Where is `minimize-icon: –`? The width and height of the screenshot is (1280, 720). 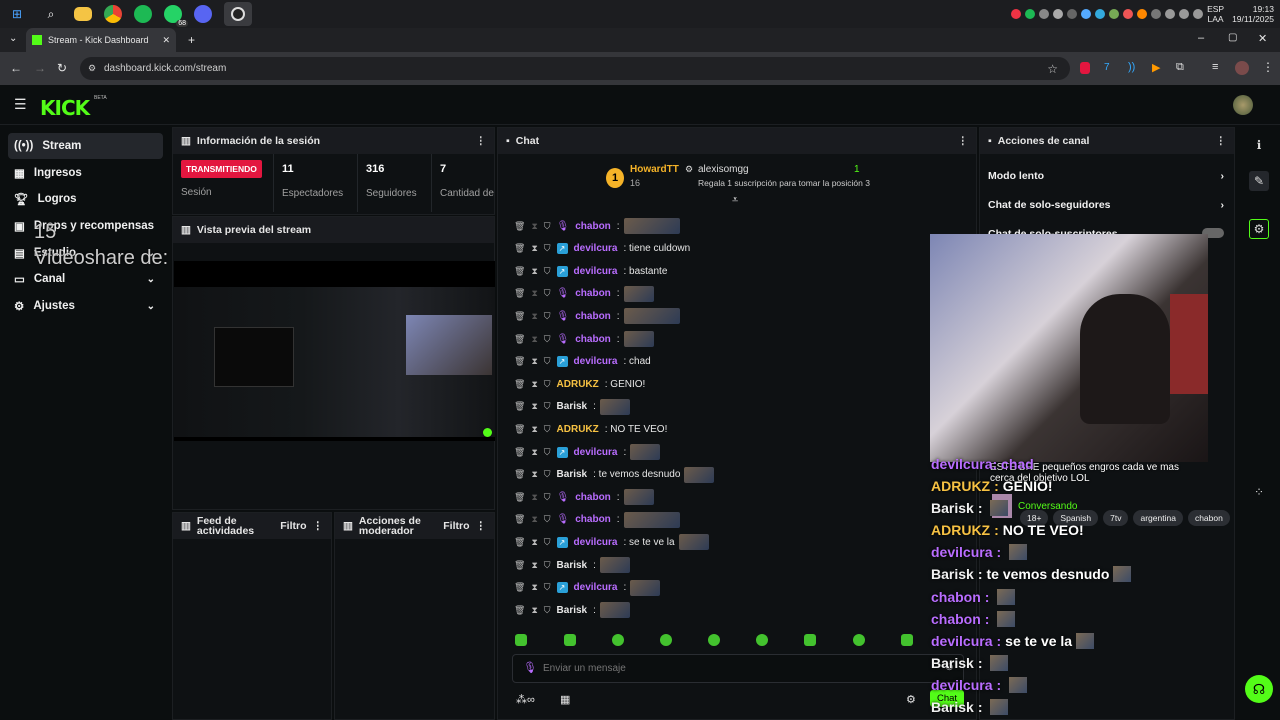 minimize-icon: – is located at coordinates (1201, 38).